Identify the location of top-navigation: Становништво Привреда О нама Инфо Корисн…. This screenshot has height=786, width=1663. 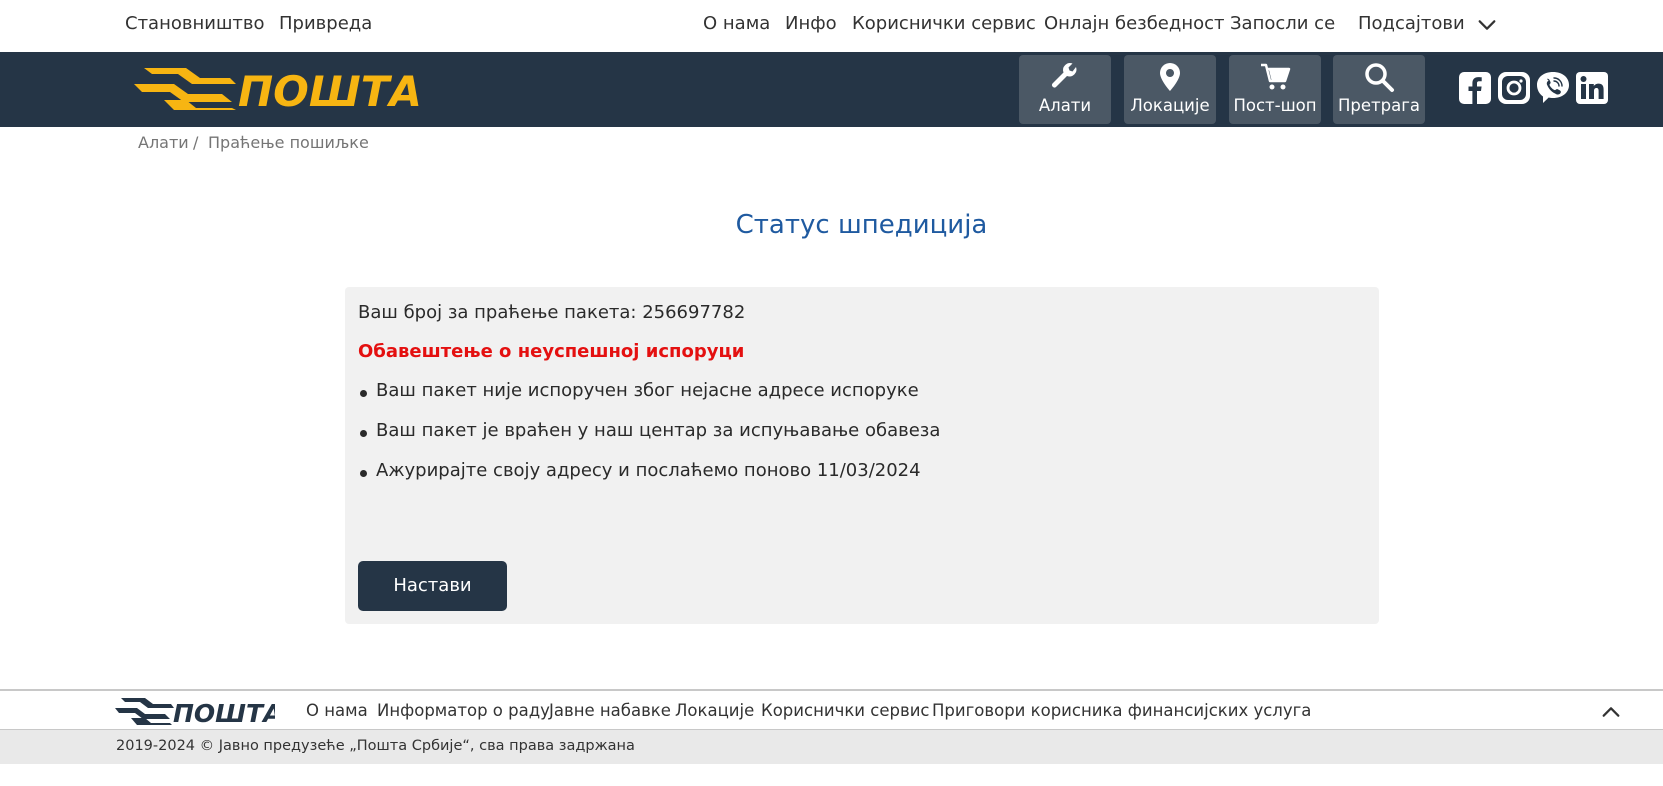
(831, 26).